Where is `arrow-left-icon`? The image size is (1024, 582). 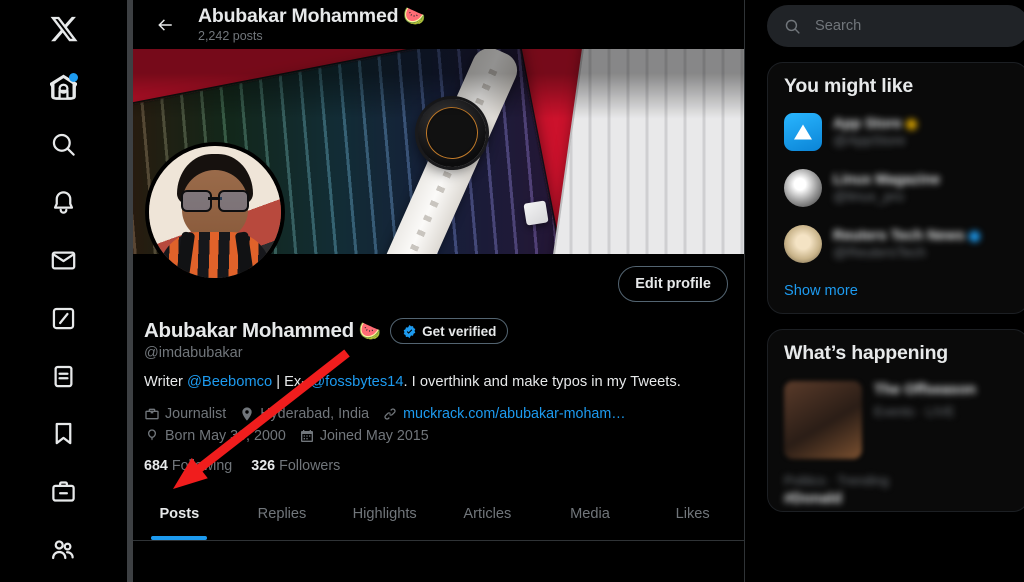 arrow-left-icon is located at coordinates (165, 24).